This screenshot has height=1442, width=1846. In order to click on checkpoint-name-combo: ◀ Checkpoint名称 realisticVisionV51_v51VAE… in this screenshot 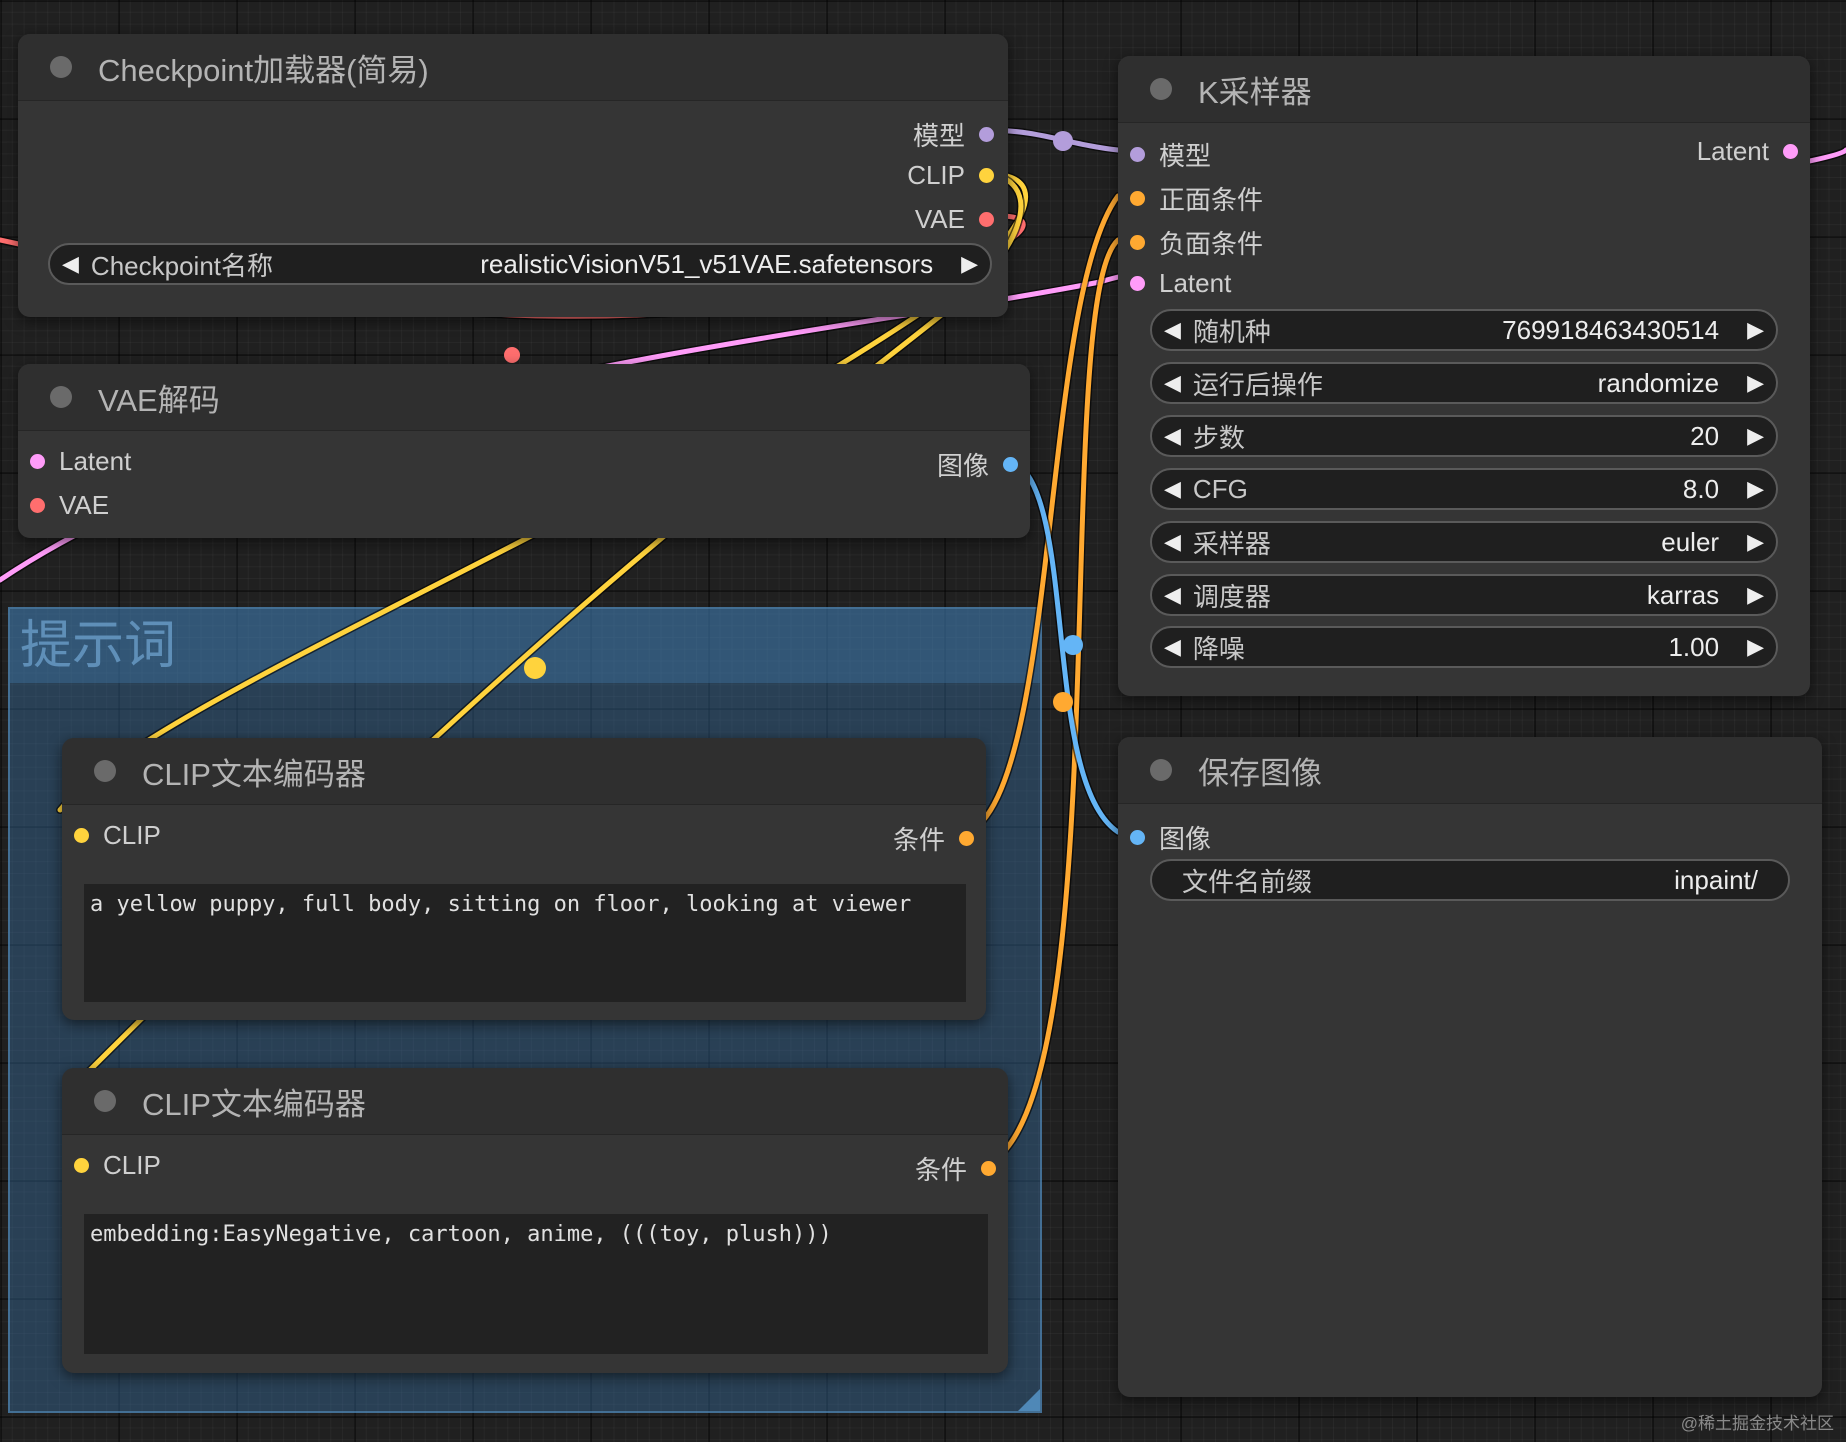, I will do `click(520, 264)`.